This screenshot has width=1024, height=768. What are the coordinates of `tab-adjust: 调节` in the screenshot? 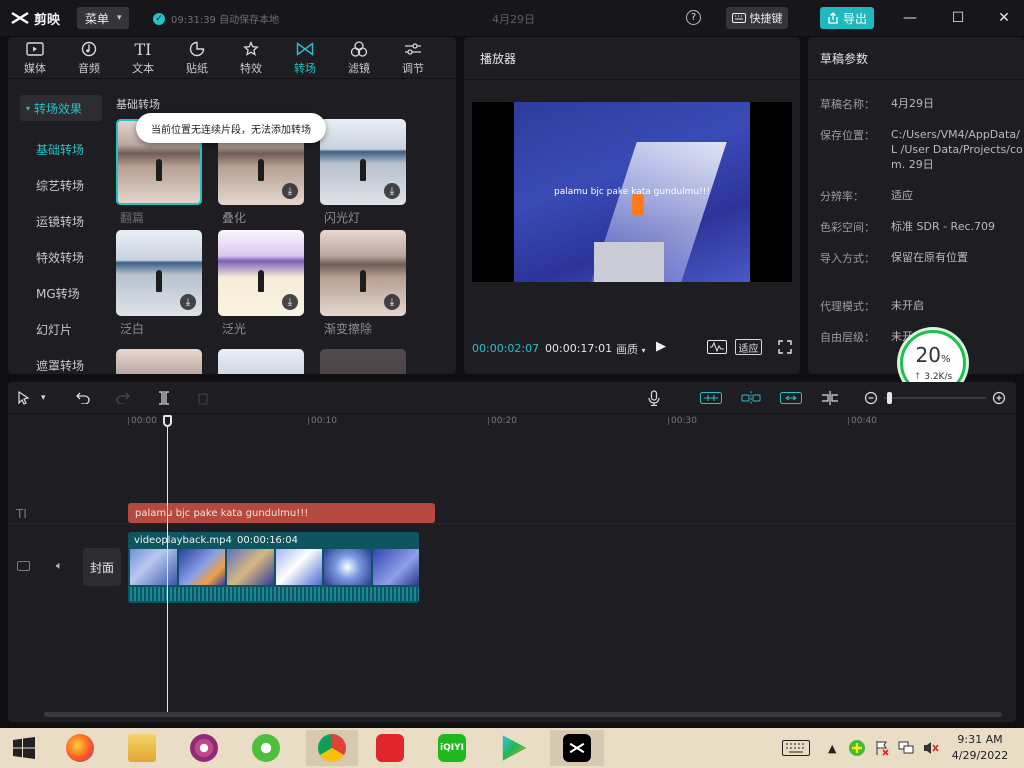 It's located at (413, 58).